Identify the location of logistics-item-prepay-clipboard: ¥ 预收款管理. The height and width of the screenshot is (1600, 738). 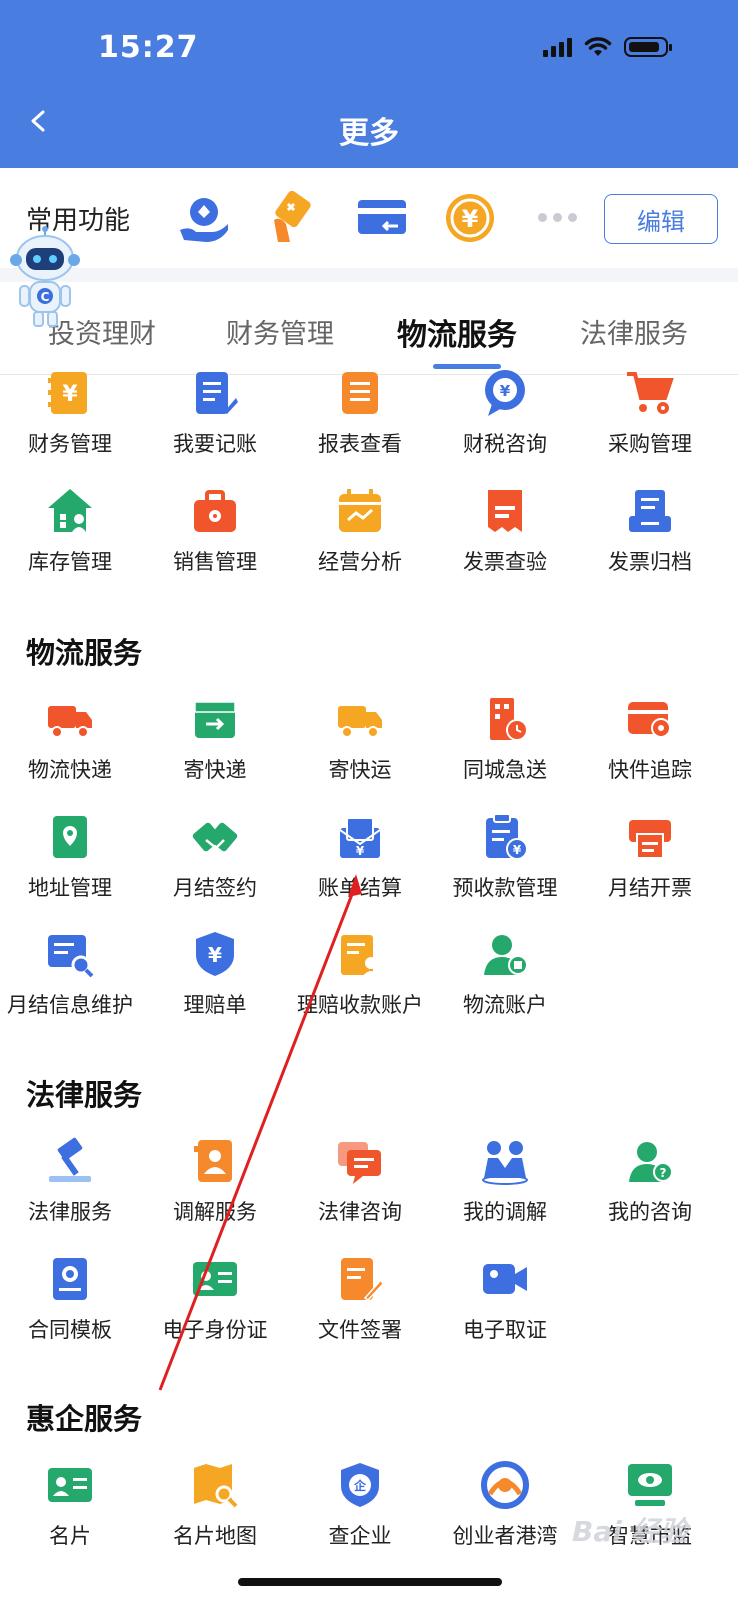
(505, 867).